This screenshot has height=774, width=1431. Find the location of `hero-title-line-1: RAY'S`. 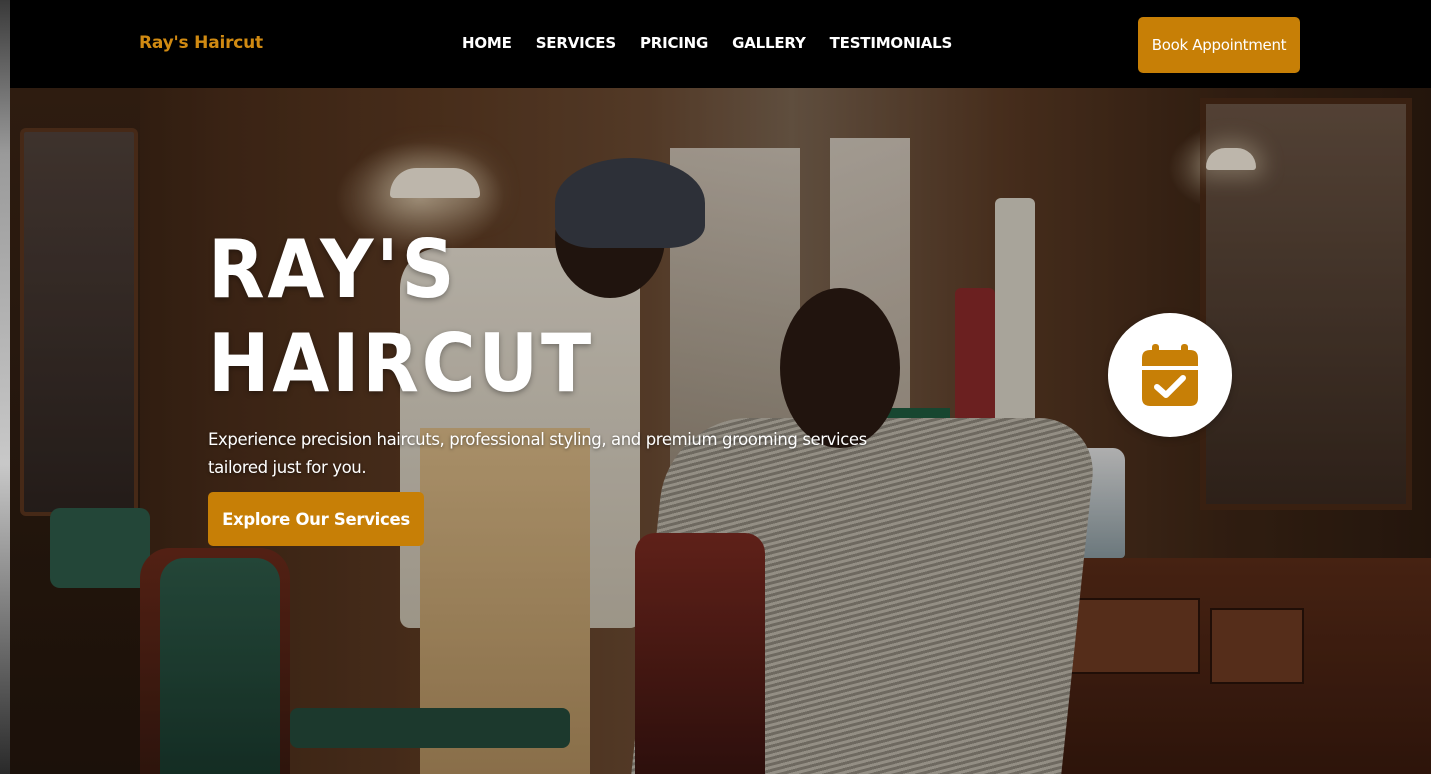

hero-title-line-1: RAY'S is located at coordinates (333, 269).